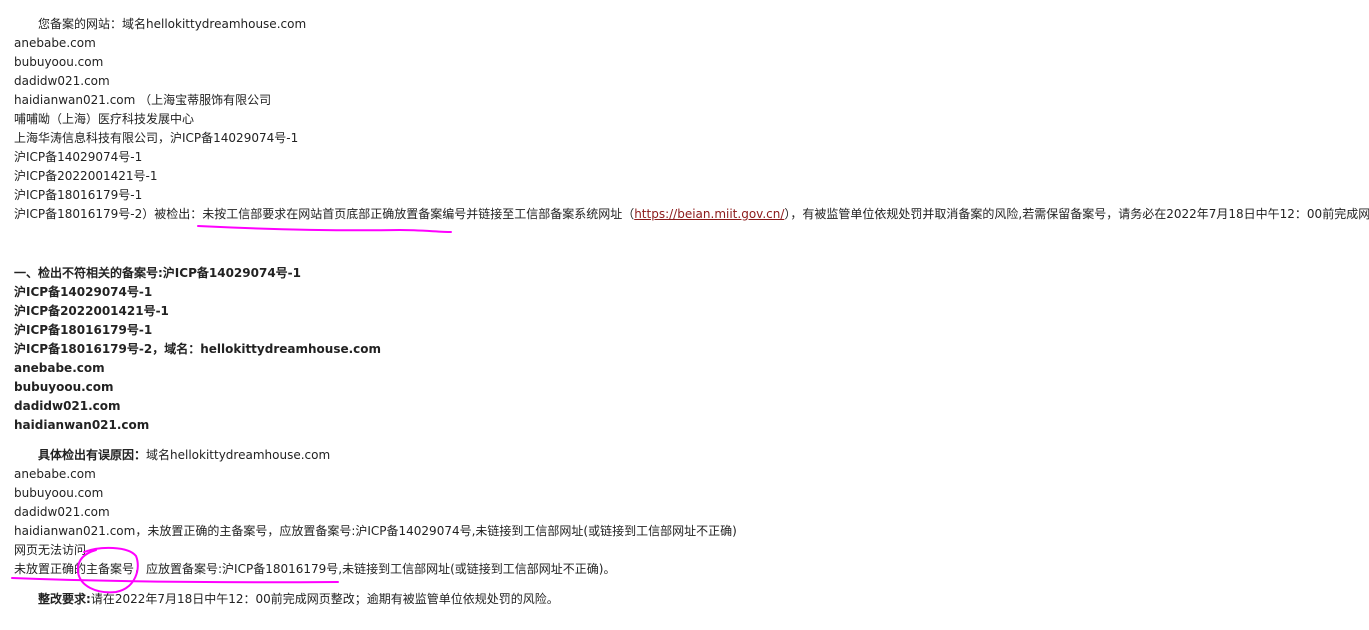 This screenshot has height=630, width=1369. I want to click on page-unreachable-line: 网页无法访问, so click(50, 550).